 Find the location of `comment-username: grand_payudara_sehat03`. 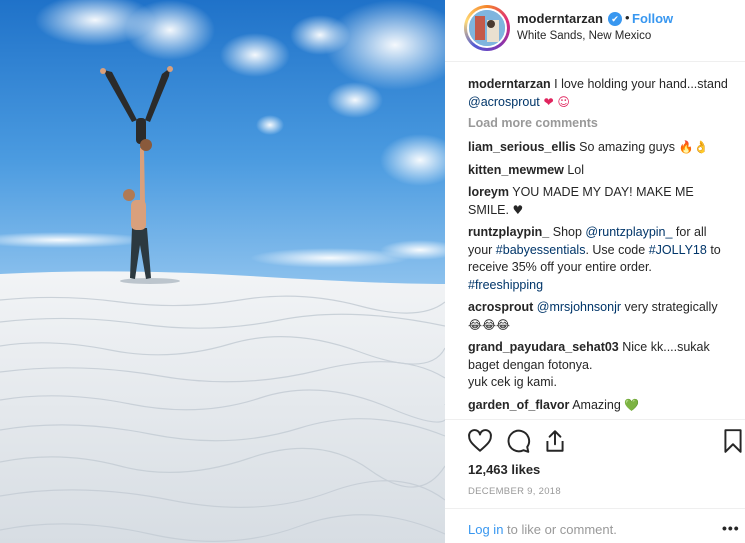

comment-username: grand_payudara_sehat03 is located at coordinates (543, 347).